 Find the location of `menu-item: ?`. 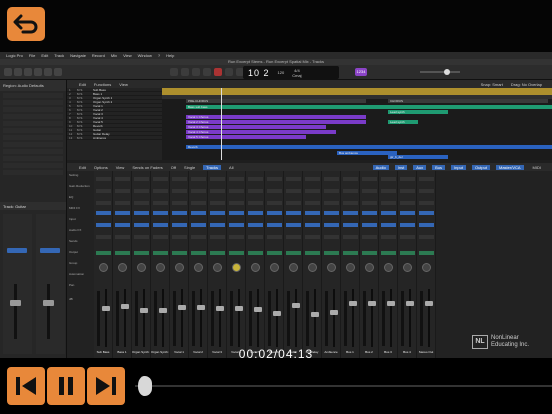

menu-item: ? is located at coordinates (159, 55).